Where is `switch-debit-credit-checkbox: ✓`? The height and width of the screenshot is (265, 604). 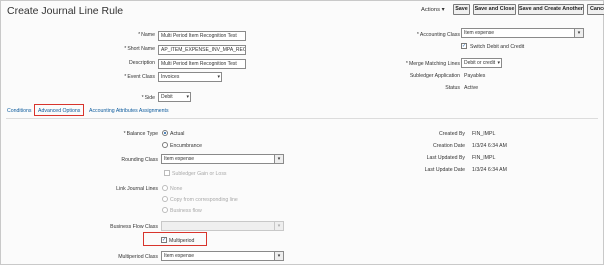
switch-debit-credit-checkbox: ✓ is located at coordinates (464, 46).